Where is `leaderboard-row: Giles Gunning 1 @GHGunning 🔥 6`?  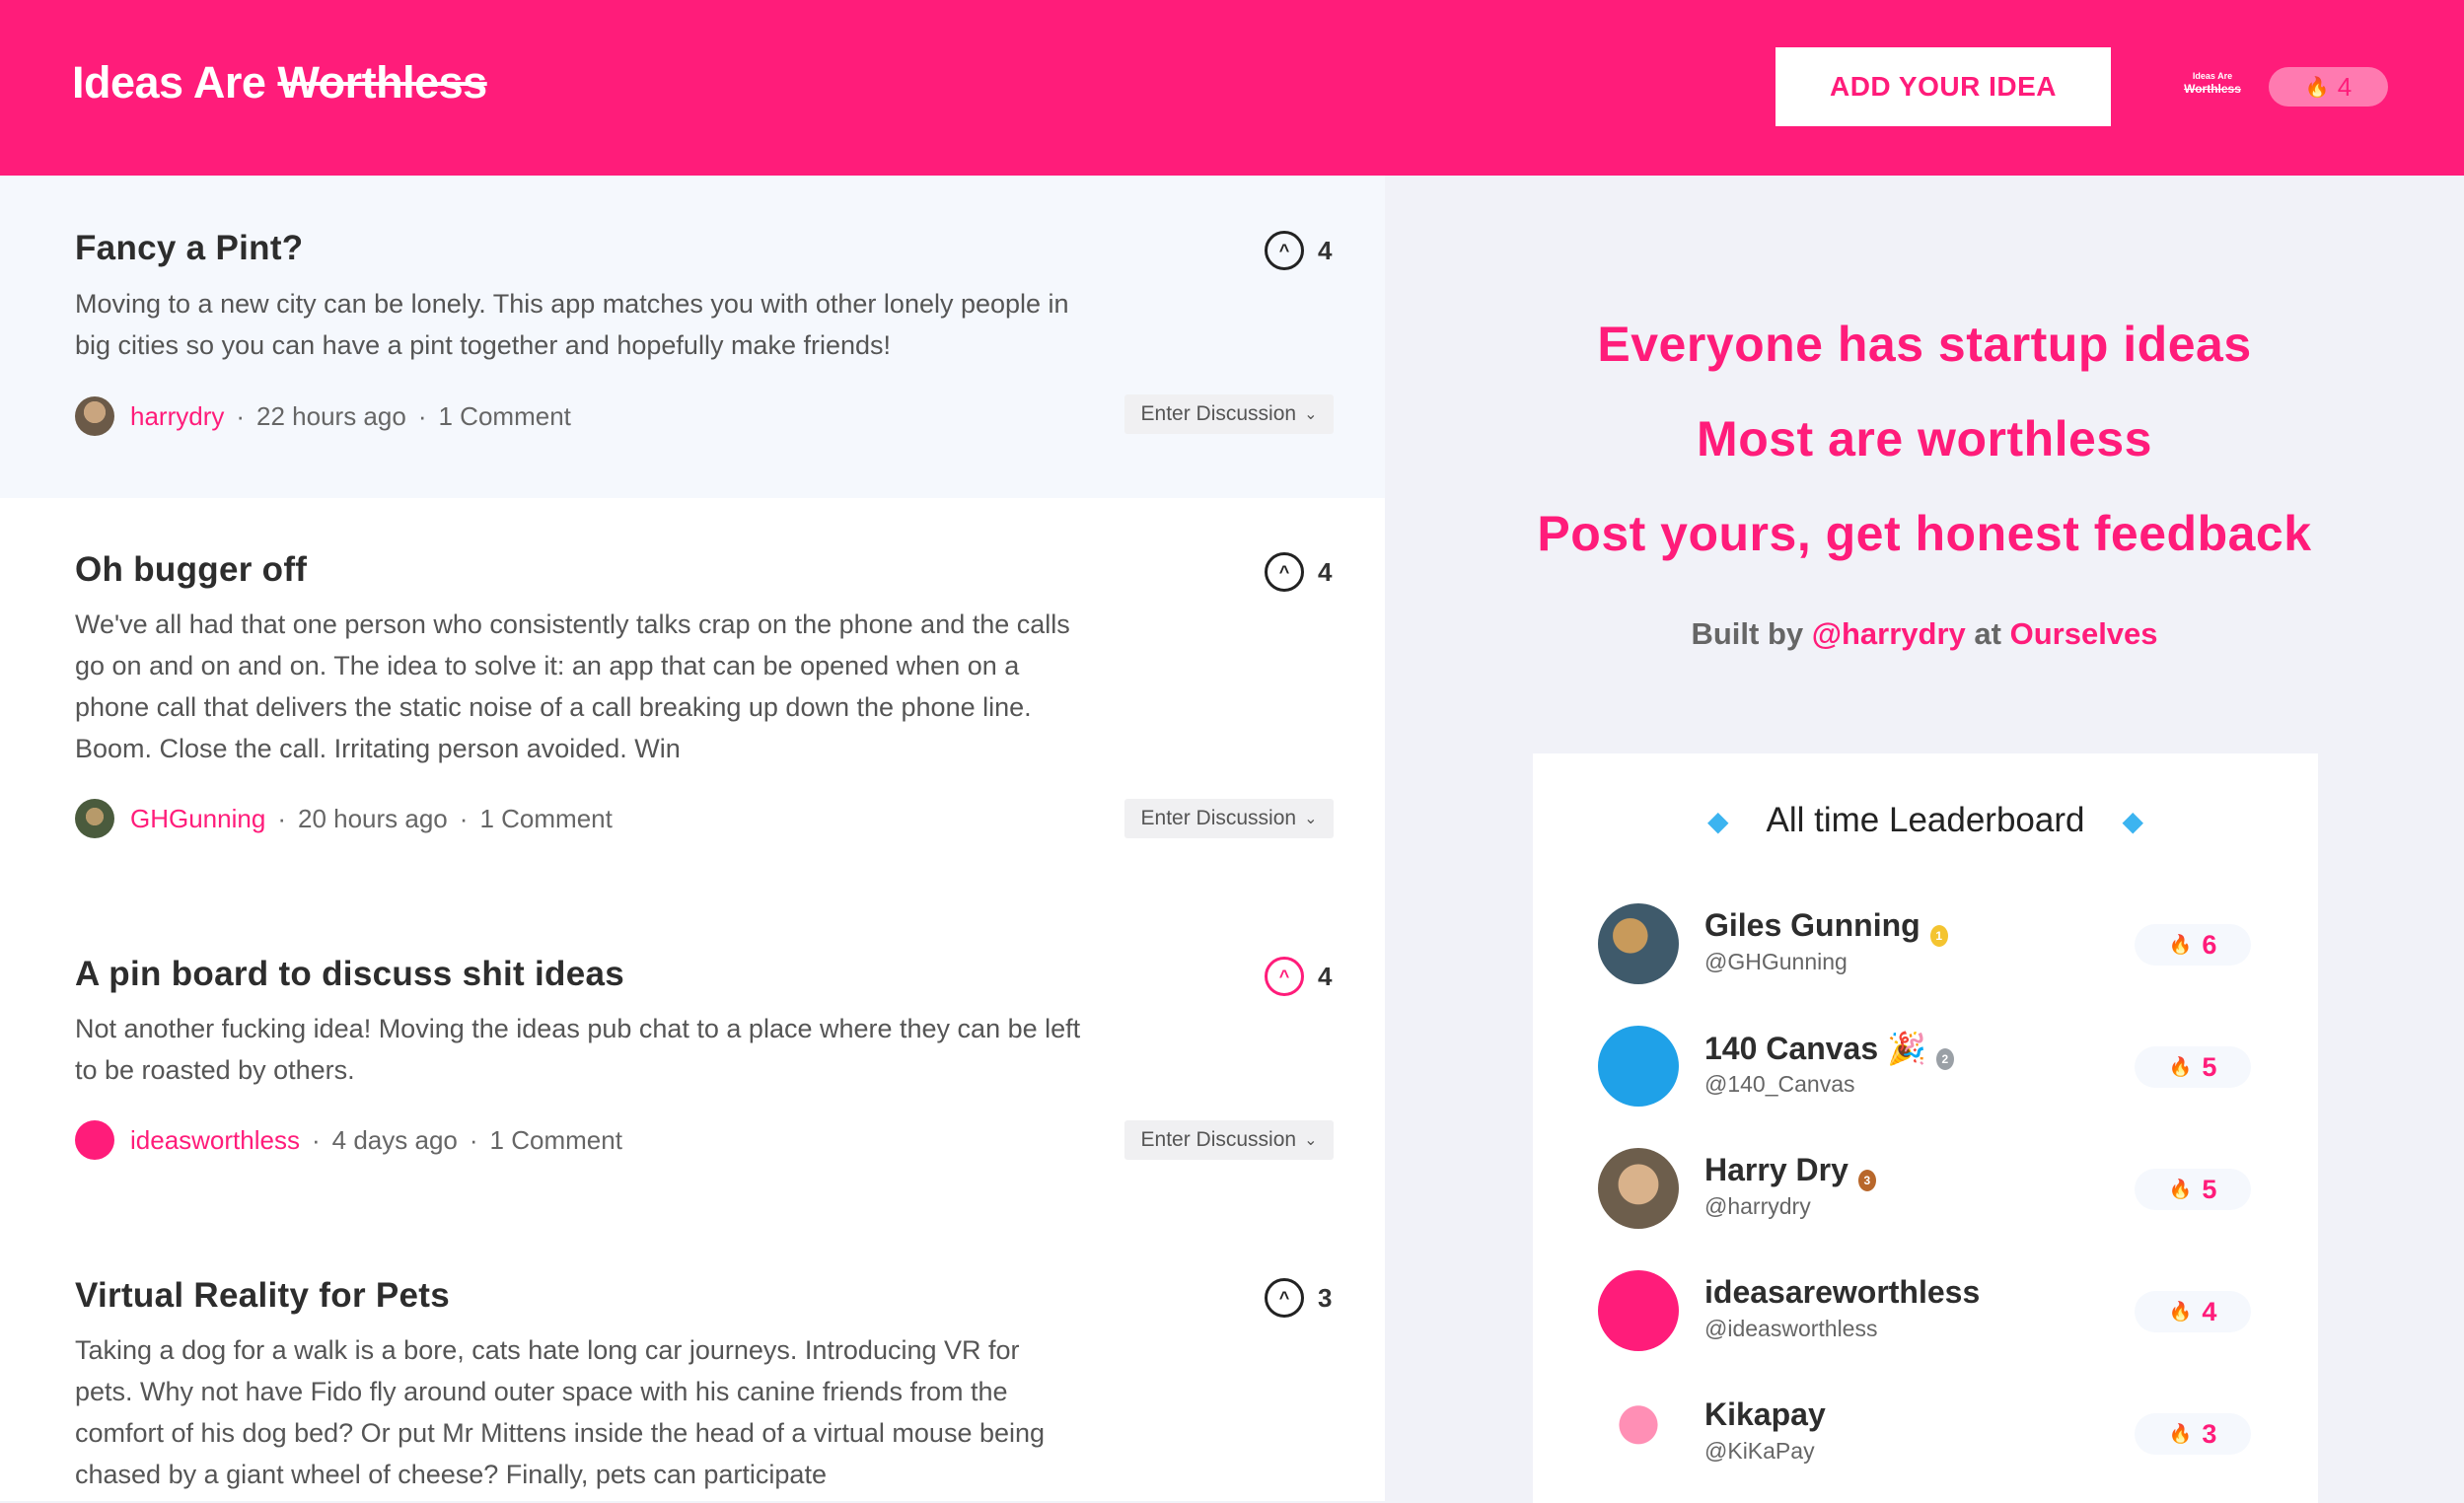
leaderboard-row: Giles Gunning 1 @GHGunning 🔥 6 is located at coordinates (1928, 944).